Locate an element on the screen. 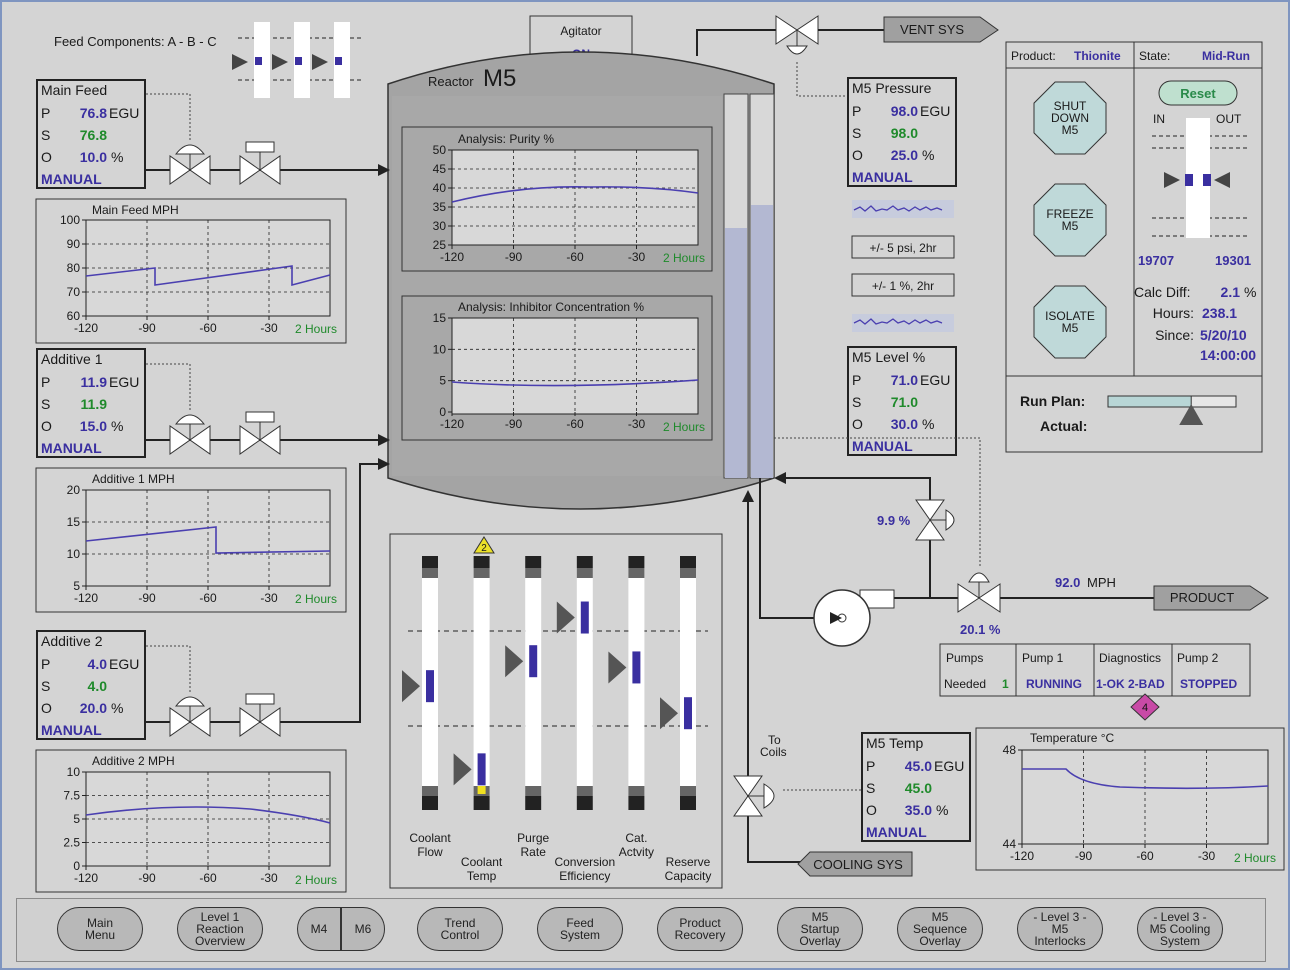  m5-temp-p-label: P is located at coordinates (870, 766).